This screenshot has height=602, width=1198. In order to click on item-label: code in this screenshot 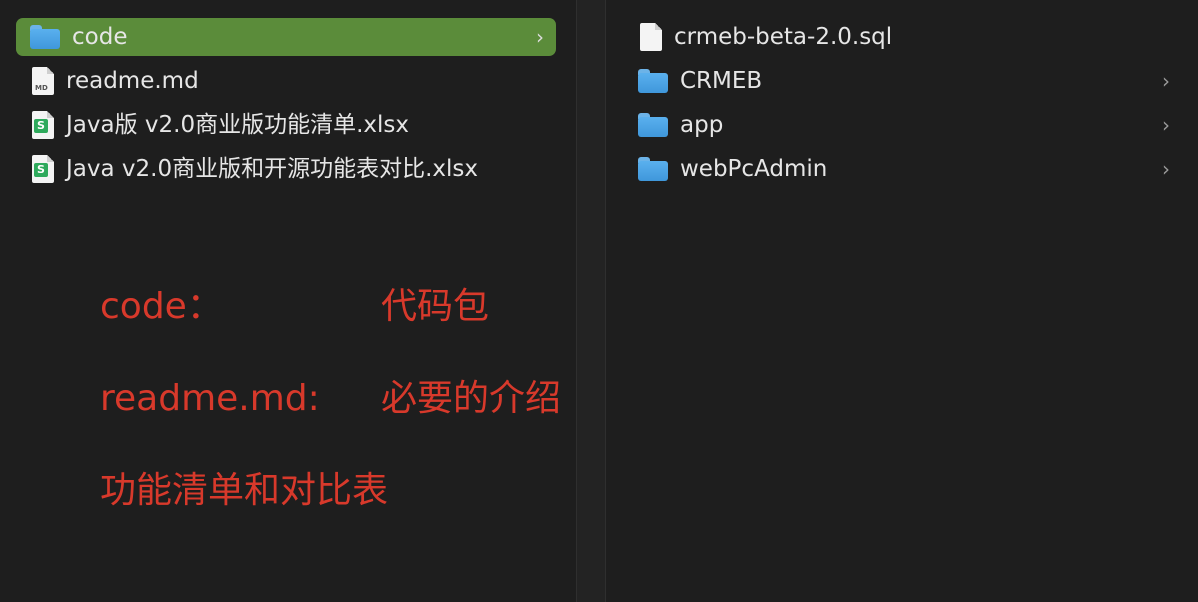, I will do `click(100, 37)`.